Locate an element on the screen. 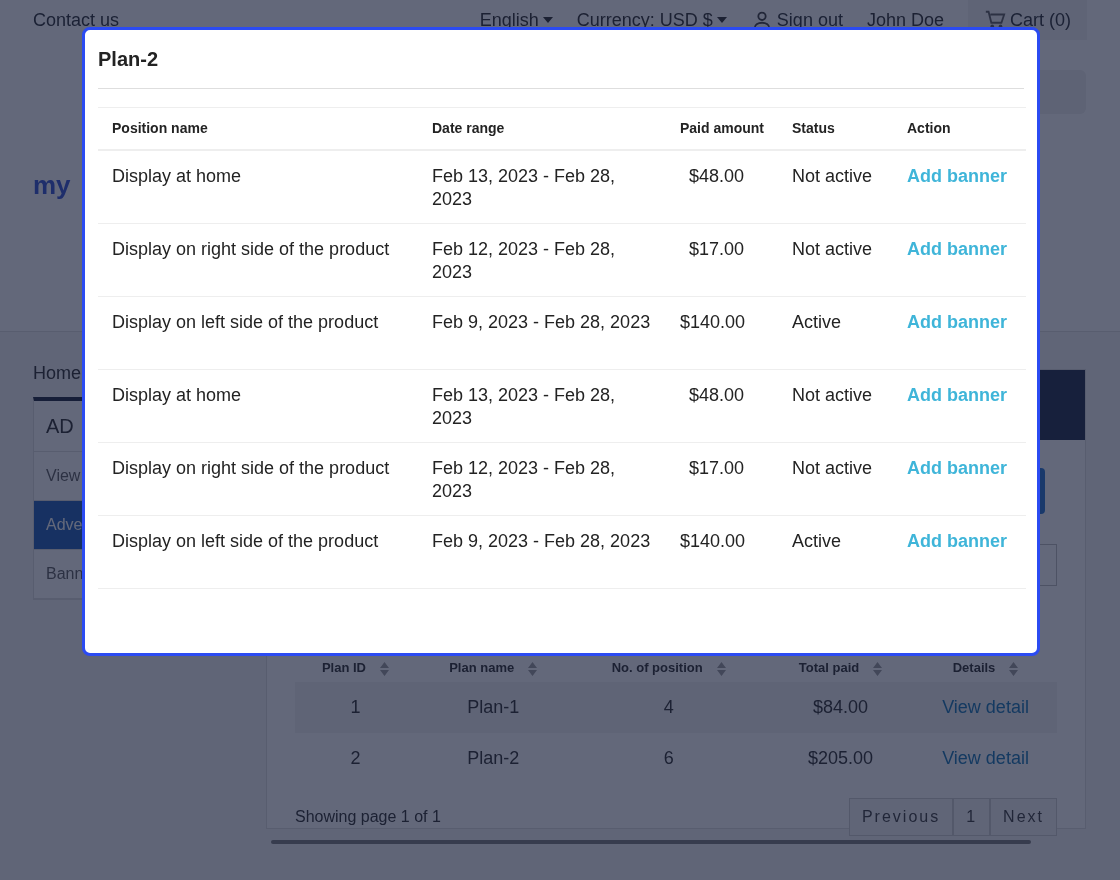  column-header: Total paid is located at coordinates (829, 667).